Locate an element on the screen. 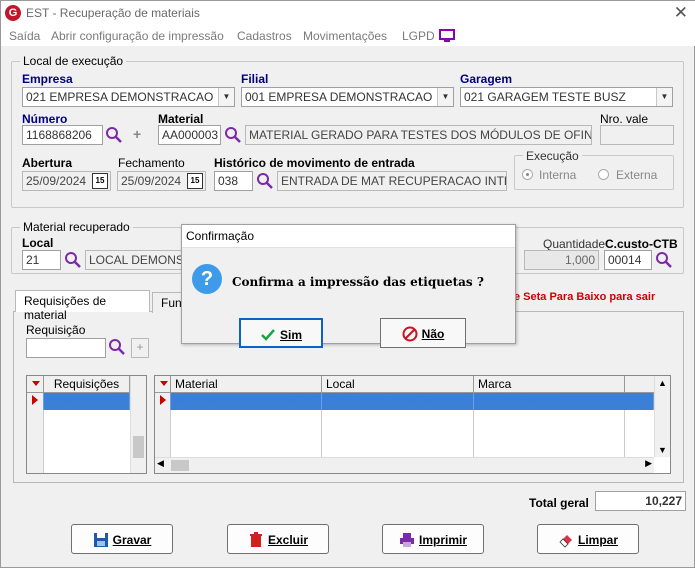 The height and width of the screenshot is (568, 695). ccusto-label: C.custo-CTB is located at coordinates (641, 244).